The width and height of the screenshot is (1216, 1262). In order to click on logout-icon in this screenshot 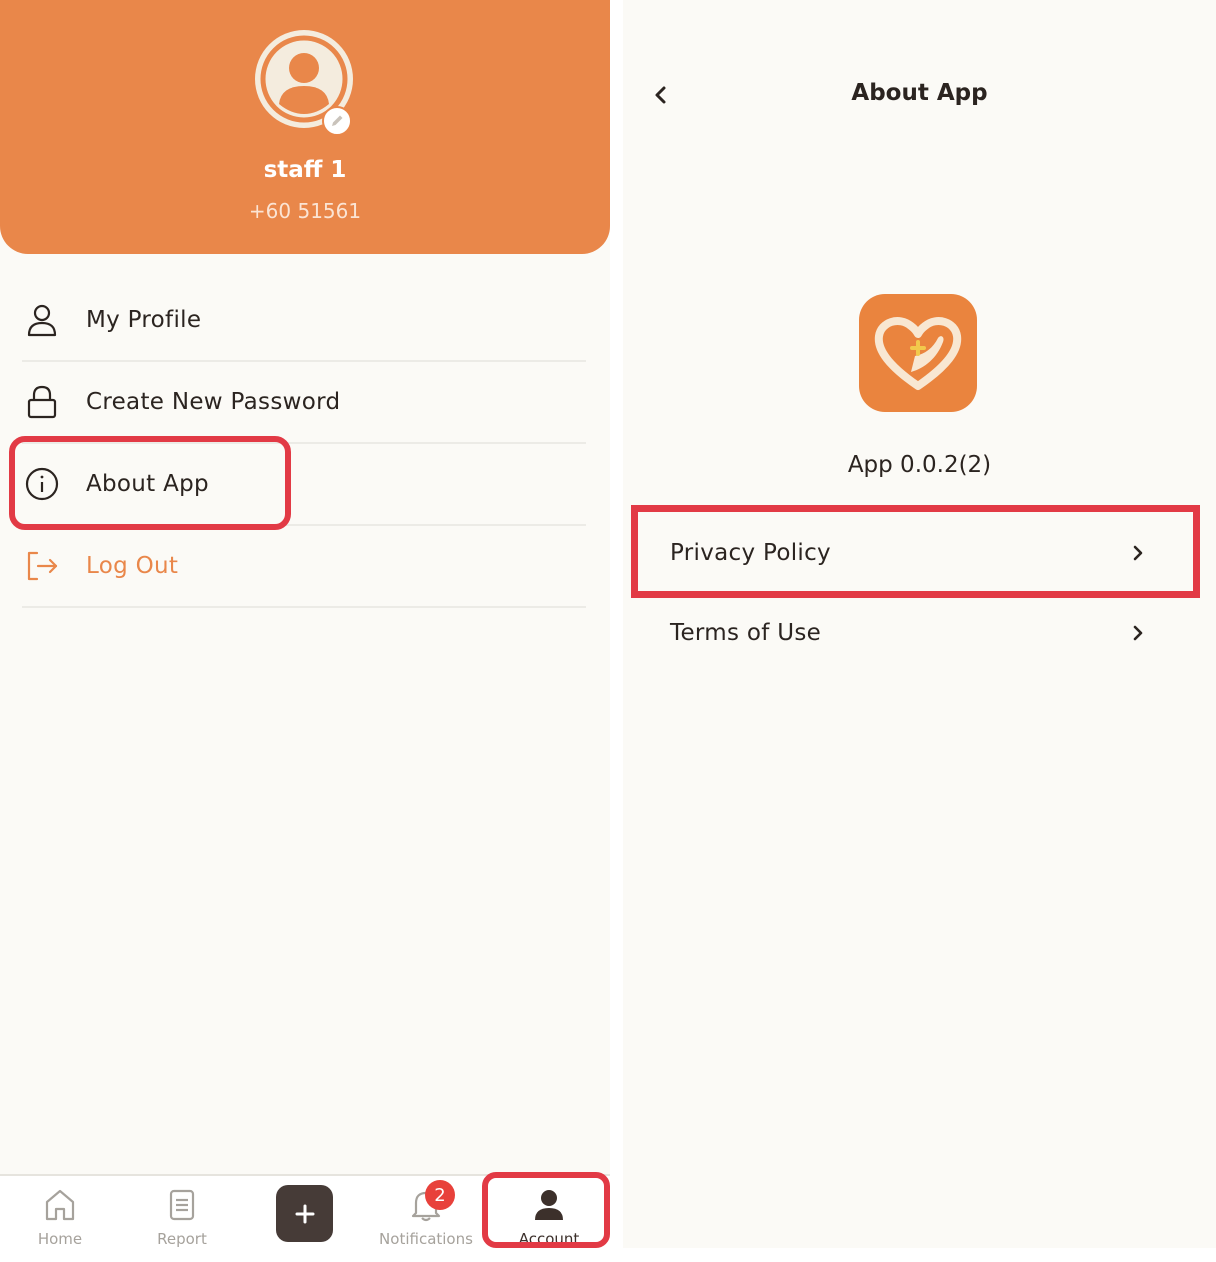, I will do `click(42, 566)`.